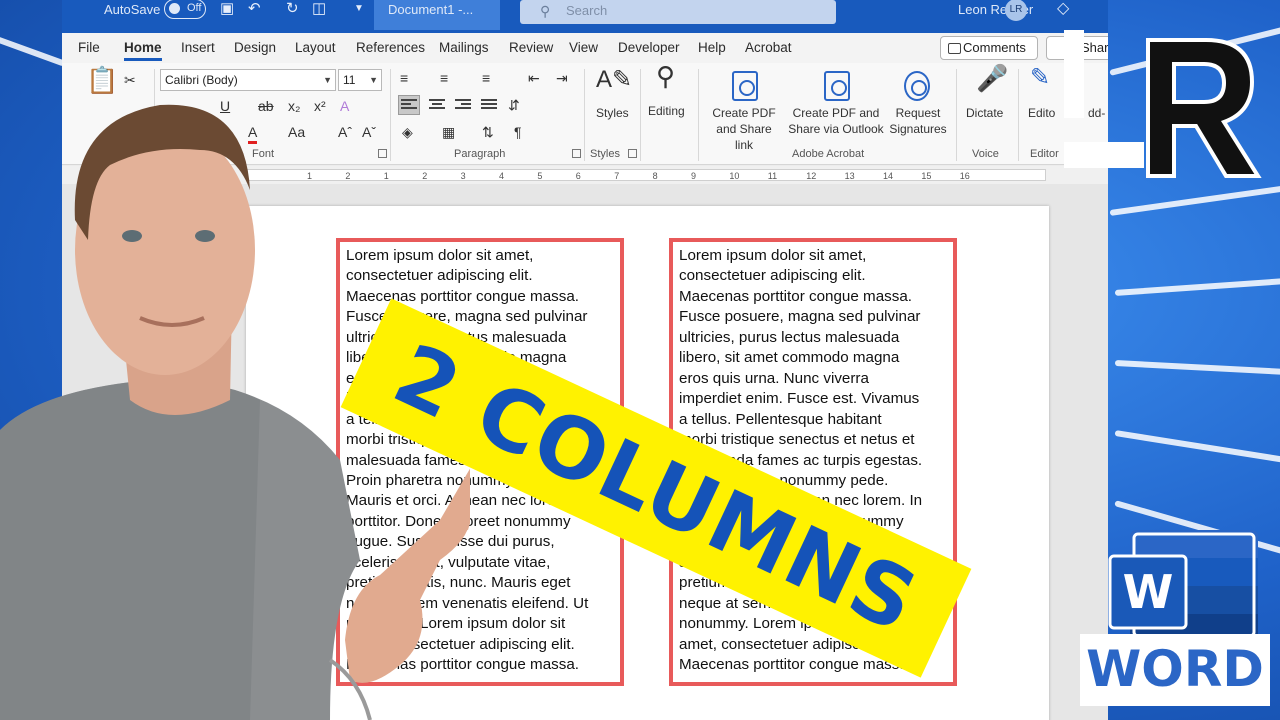 This screenshot has width=1280, height=720. Describe the element at coordinates (1042, 113) in the screenshot. I see `editor-label: Edito` at that location.